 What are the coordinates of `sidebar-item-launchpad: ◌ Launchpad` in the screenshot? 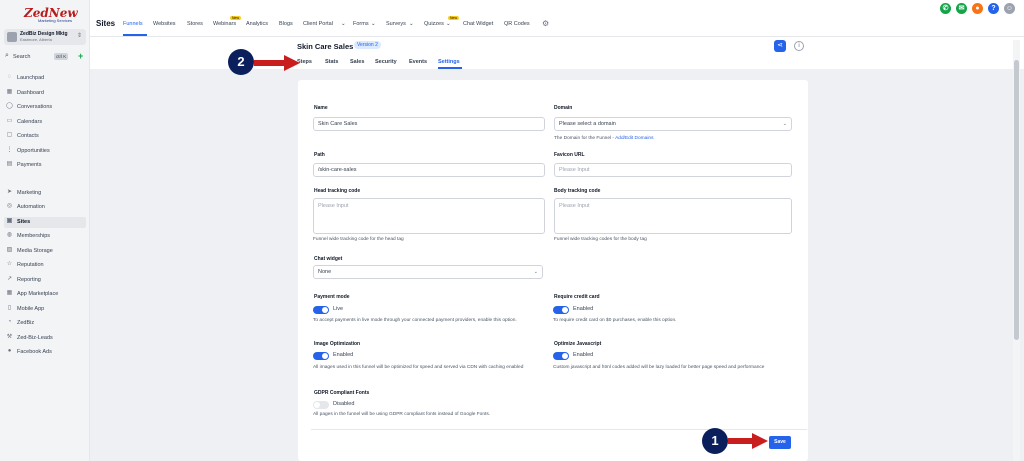 It's located at (45, 78).